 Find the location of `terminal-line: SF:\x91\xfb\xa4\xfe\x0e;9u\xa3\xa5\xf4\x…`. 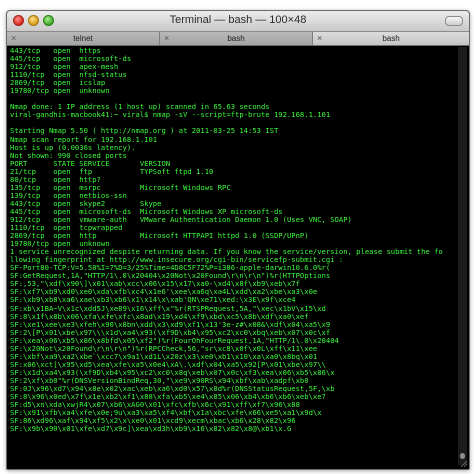

terminal-line: SF:\x91\xfb\xa4\xfe\x0e;9u\xa3\xa5\xf4\x… is located at coordinates (166, 413).